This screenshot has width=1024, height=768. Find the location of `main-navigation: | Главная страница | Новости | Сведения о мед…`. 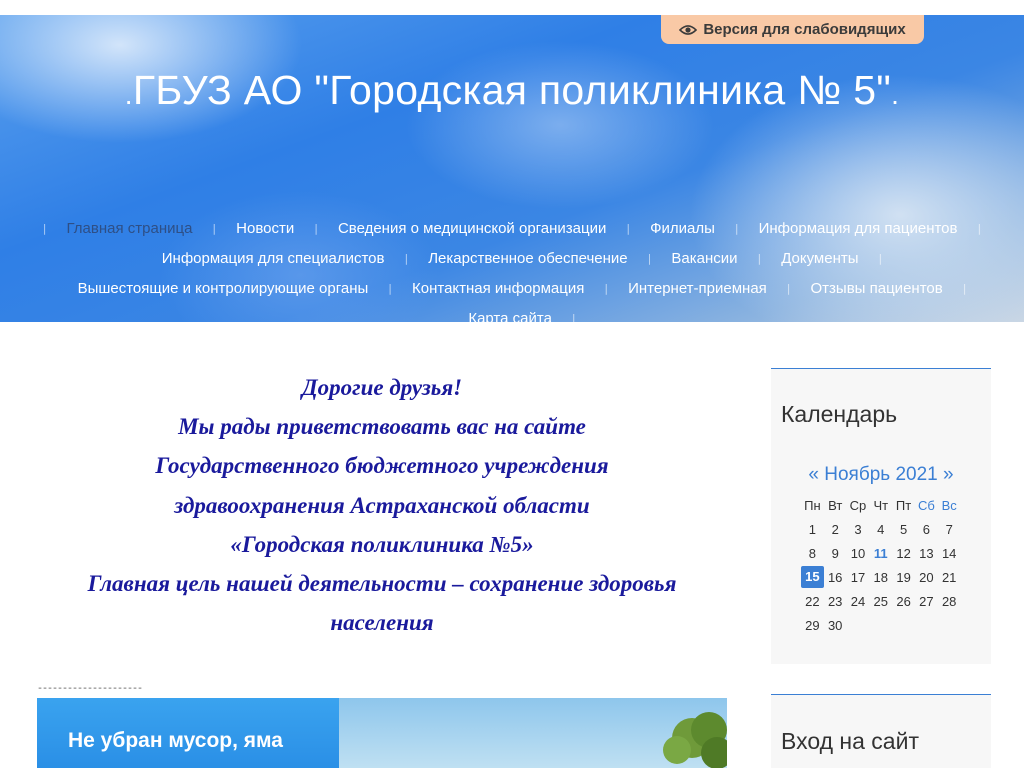

main-navigation: | Главная страница | Новости | Сведения о мед… is located at coordinates (512, 268).